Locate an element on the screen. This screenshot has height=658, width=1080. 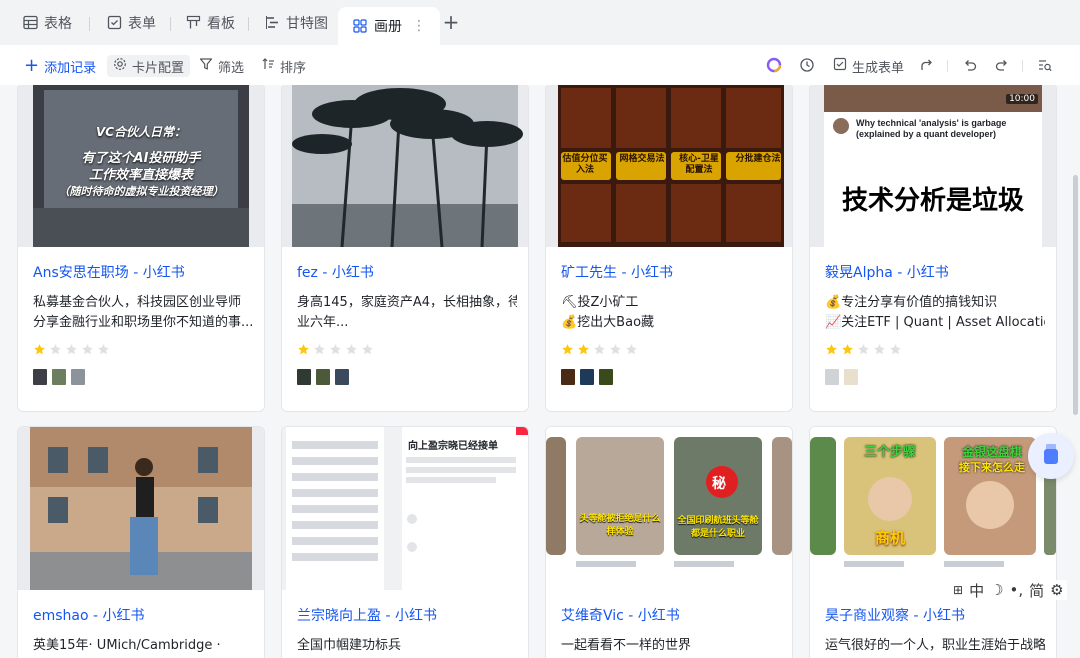
generate-form-button: 生成表单 is located at coordinates (868, 66).